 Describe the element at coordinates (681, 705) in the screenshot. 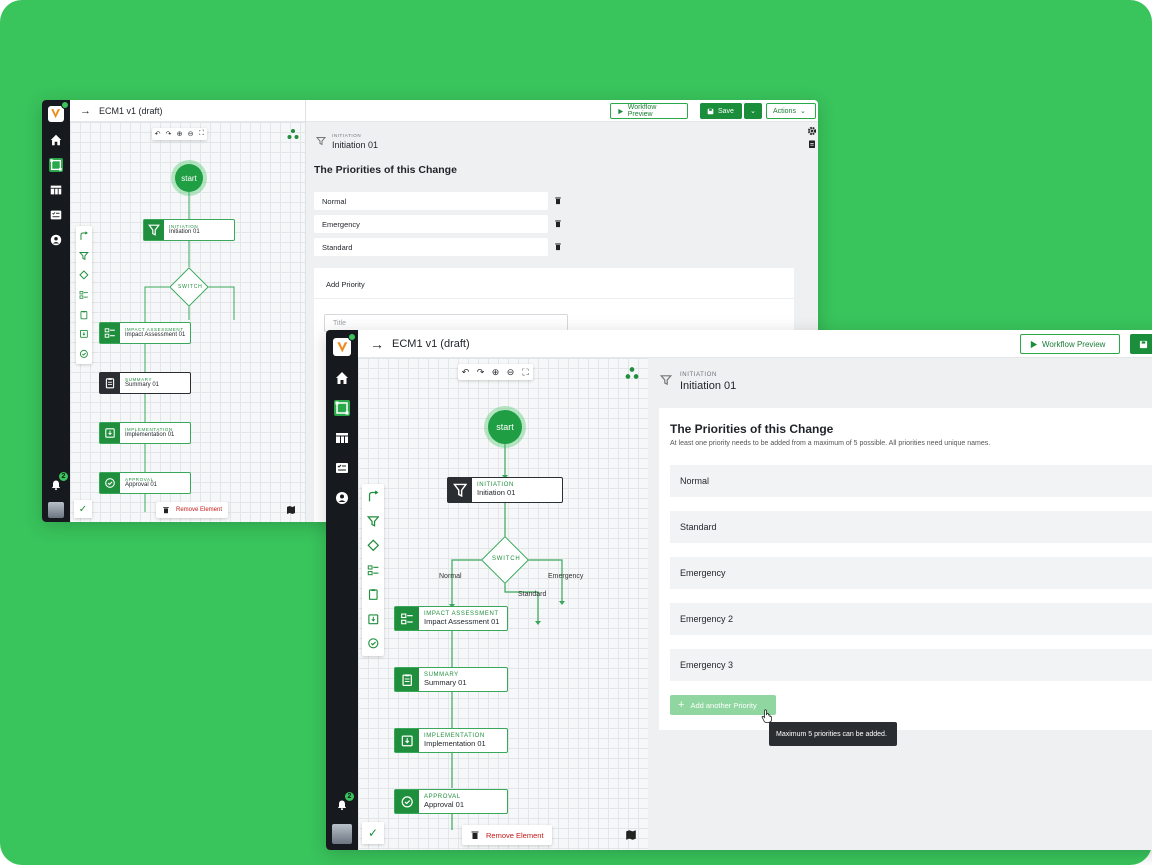

I see `plus-icon: +` at that location.